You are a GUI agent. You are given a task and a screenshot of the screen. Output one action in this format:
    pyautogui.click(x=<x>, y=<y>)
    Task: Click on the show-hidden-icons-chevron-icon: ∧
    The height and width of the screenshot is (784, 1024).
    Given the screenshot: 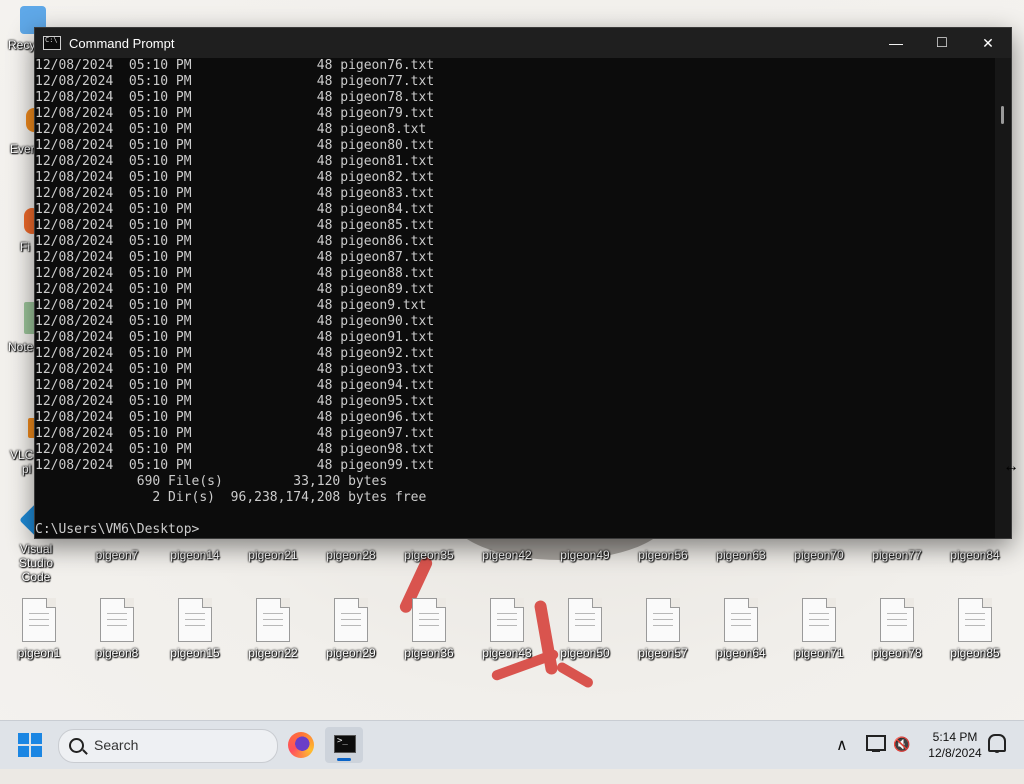 What is the action you would take?
    pyautogui.click(x=842, y=759)
    